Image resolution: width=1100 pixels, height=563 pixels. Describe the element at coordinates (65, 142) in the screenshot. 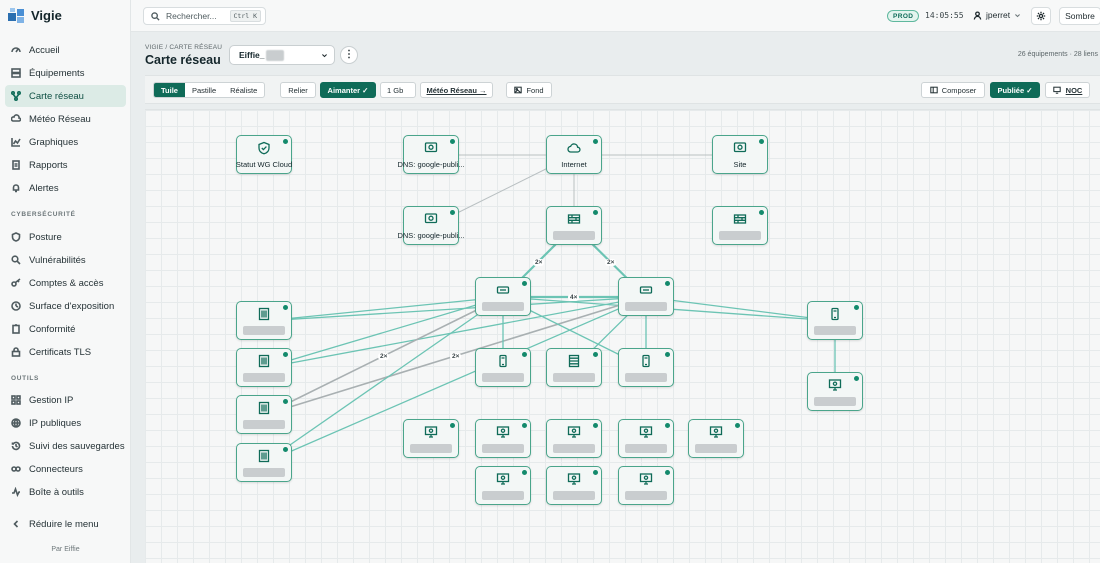

I see `sidebar-item-graphiques: Graphiques` at that location.